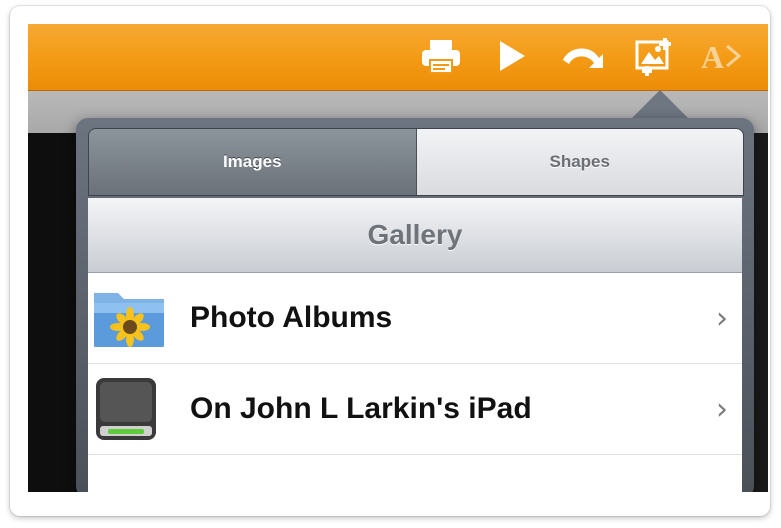 The image size is (781, 528). I want to click on undo-icon, so click(581, 56).